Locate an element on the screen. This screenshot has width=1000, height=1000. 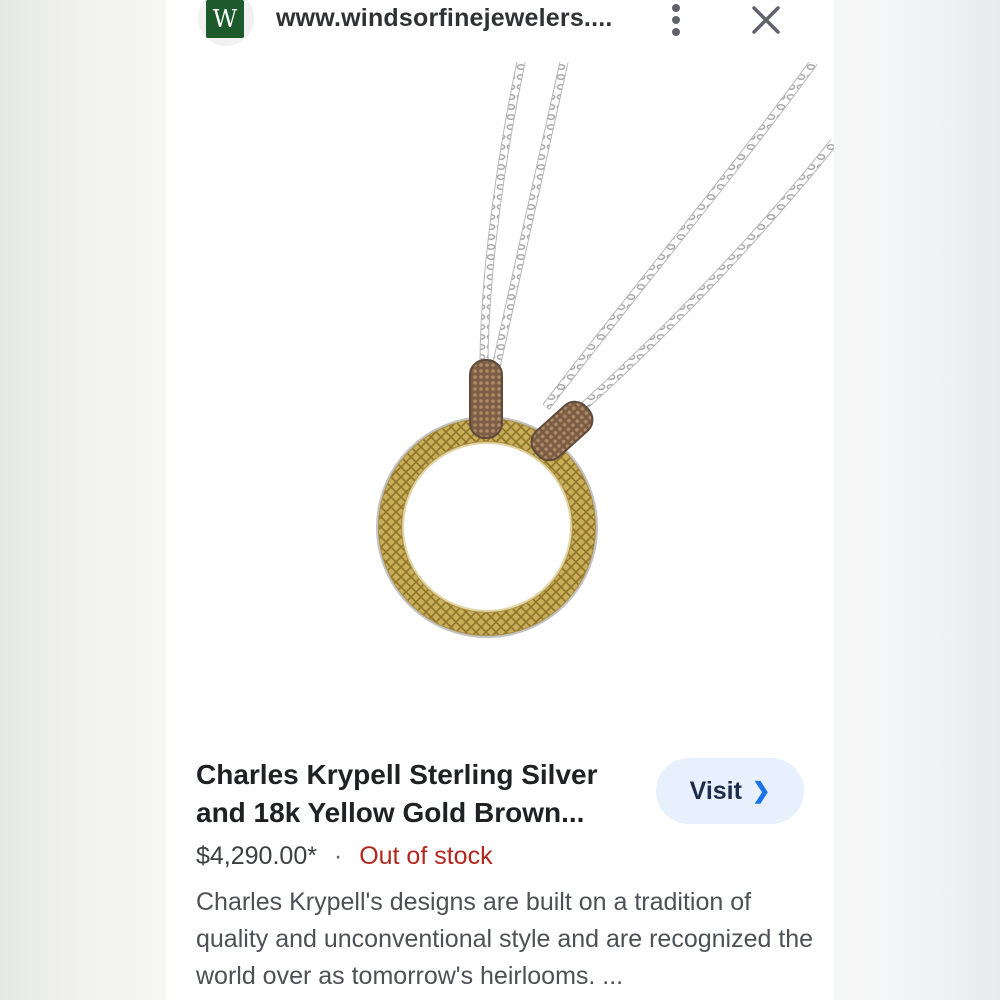
visit-button-label: Visit is located at coordinates (715, 790).